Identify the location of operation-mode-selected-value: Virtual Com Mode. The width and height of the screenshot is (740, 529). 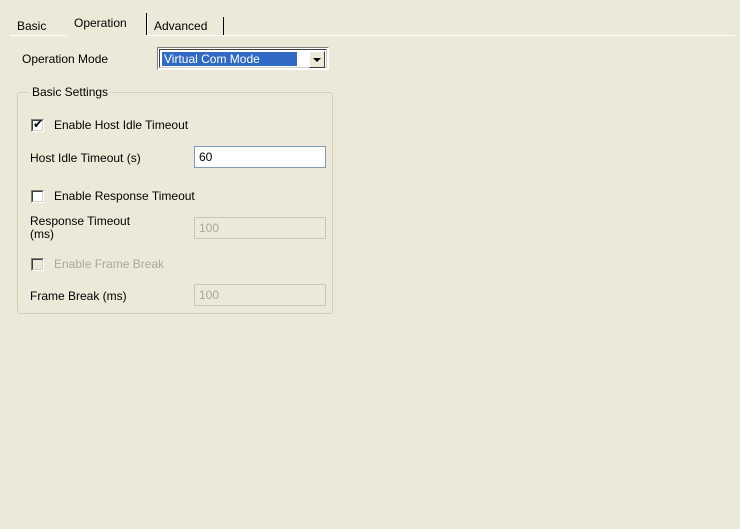
(229, 59).